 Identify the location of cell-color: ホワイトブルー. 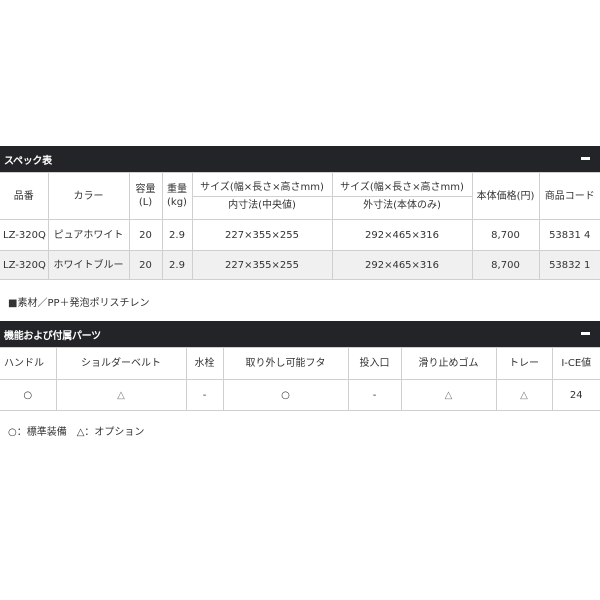
(88, 265).